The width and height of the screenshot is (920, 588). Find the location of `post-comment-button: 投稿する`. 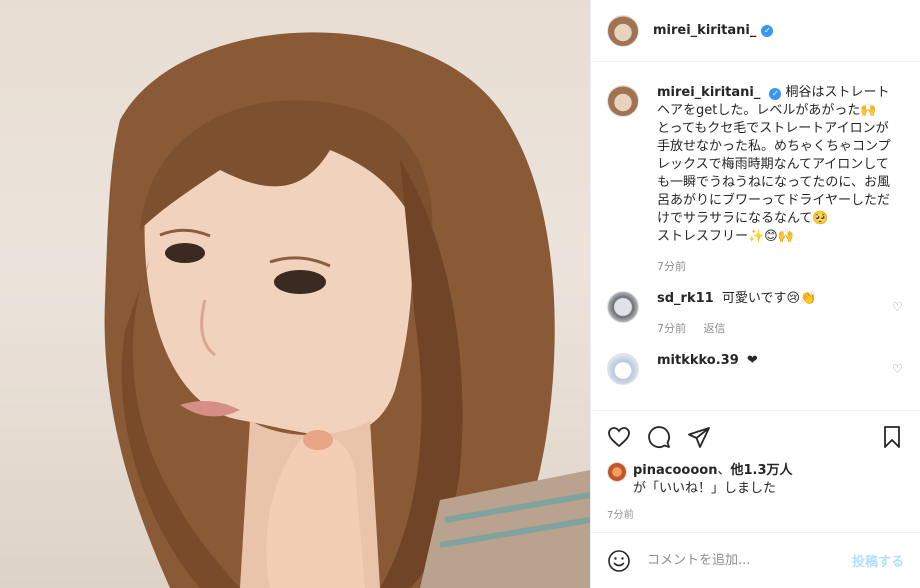

post-comment-button: 投稿する is located at coordinates (878, 560).